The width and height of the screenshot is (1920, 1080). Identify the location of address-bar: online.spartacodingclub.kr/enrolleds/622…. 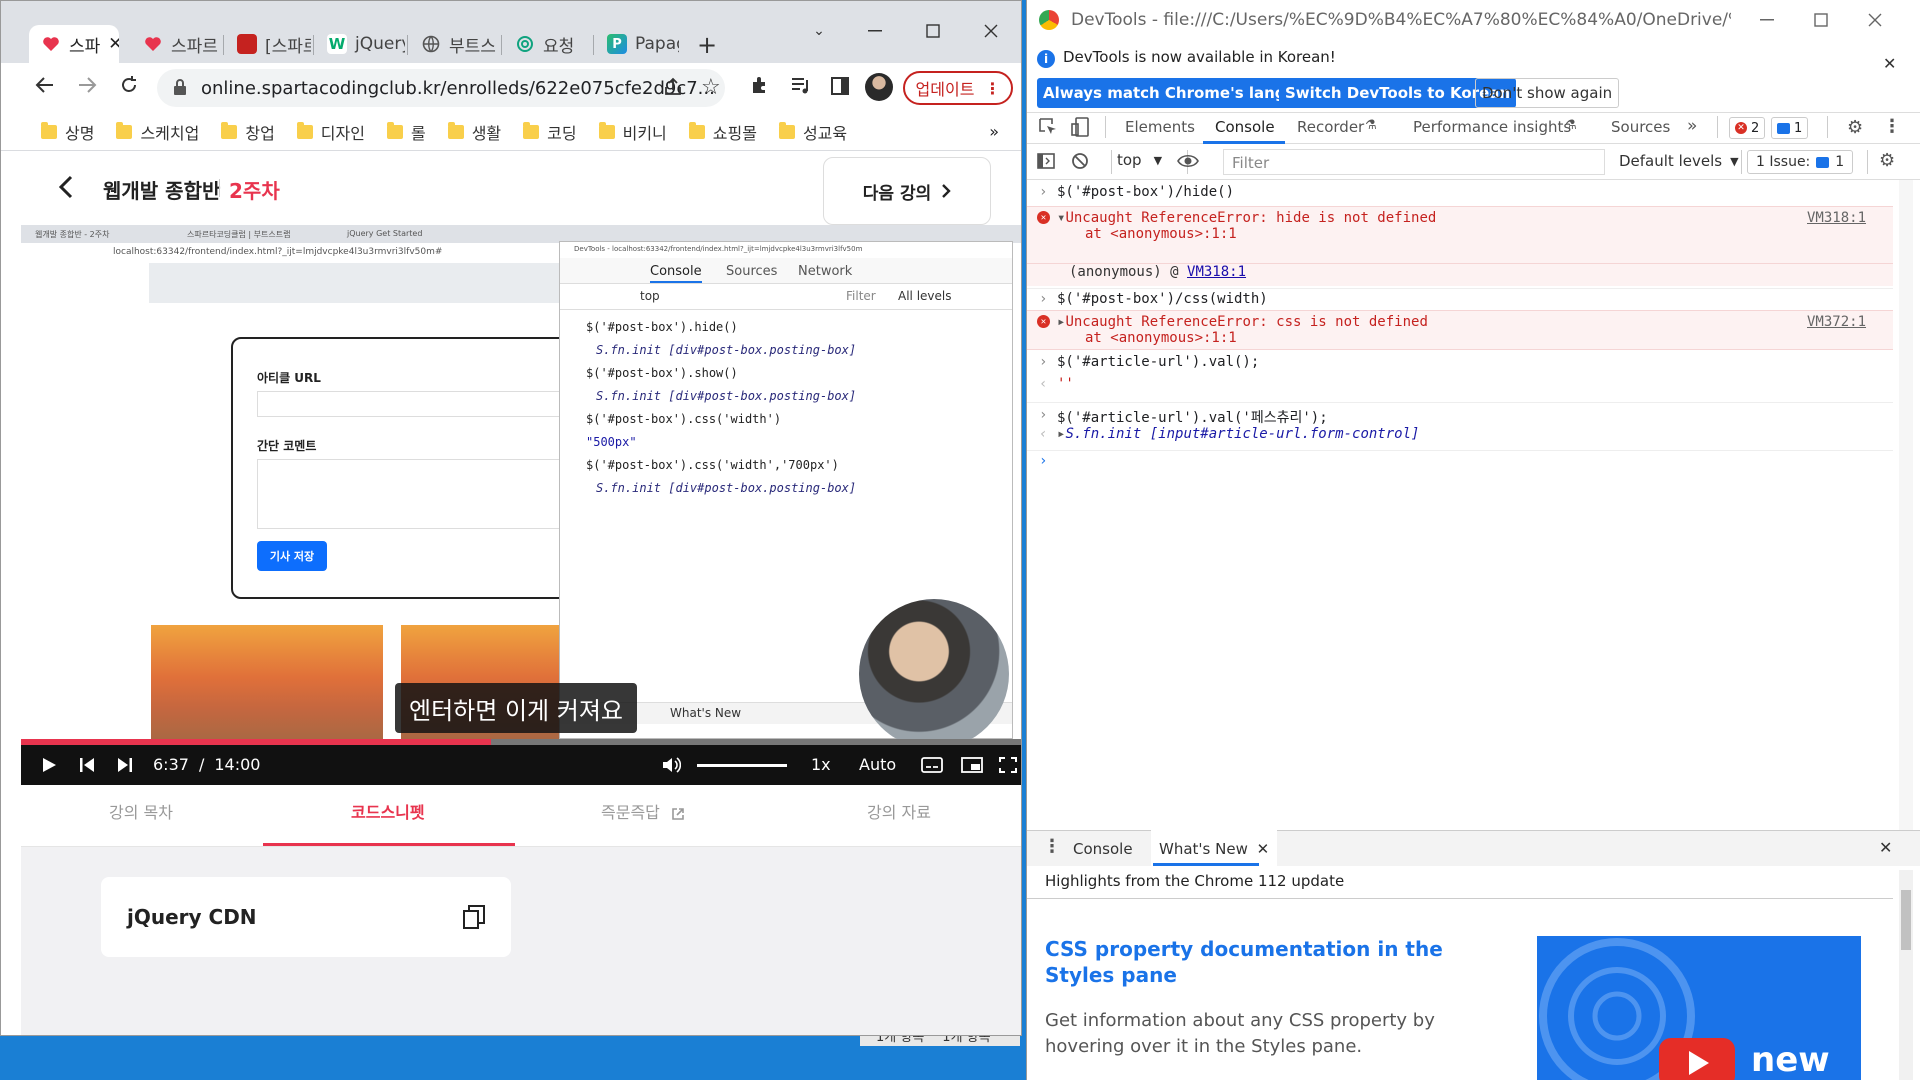
(441, 88).